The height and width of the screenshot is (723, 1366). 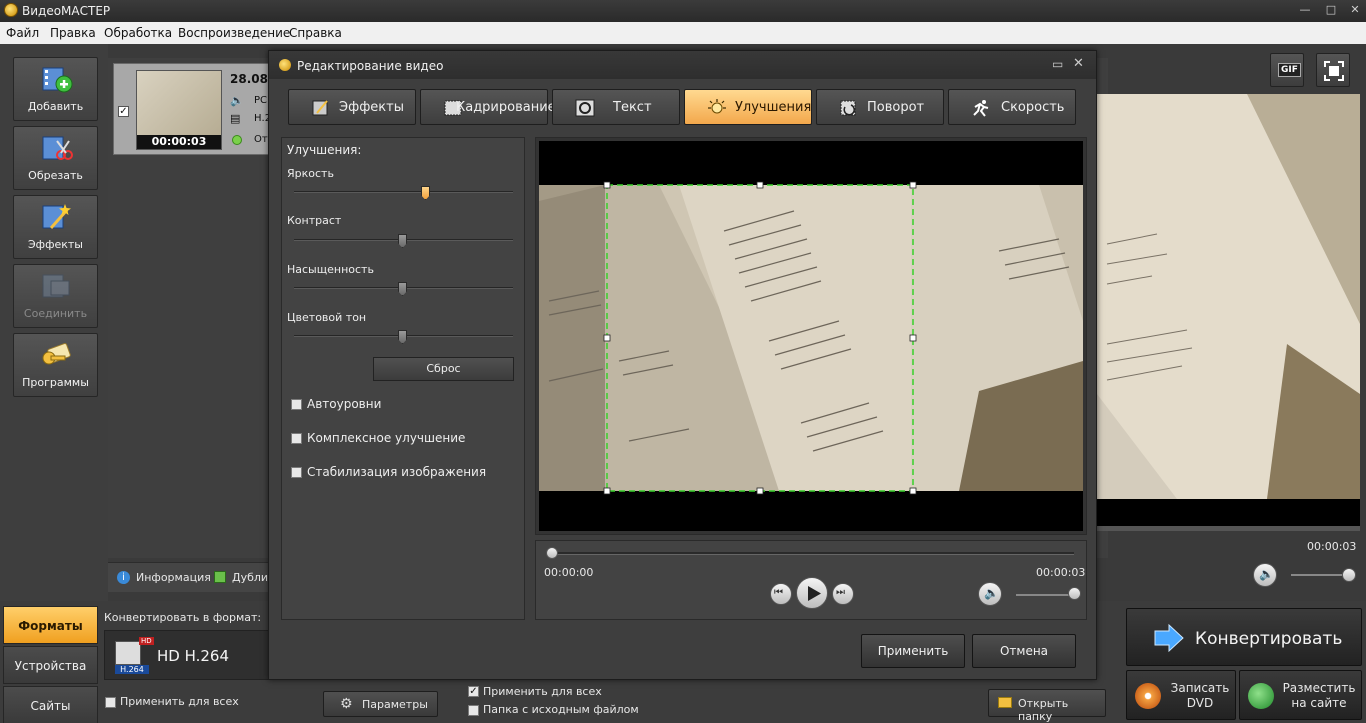 What do you see at coordinates (913, 651) in the screenshot?
I see `apply-button: Применить` at bounding box center [913, 651].